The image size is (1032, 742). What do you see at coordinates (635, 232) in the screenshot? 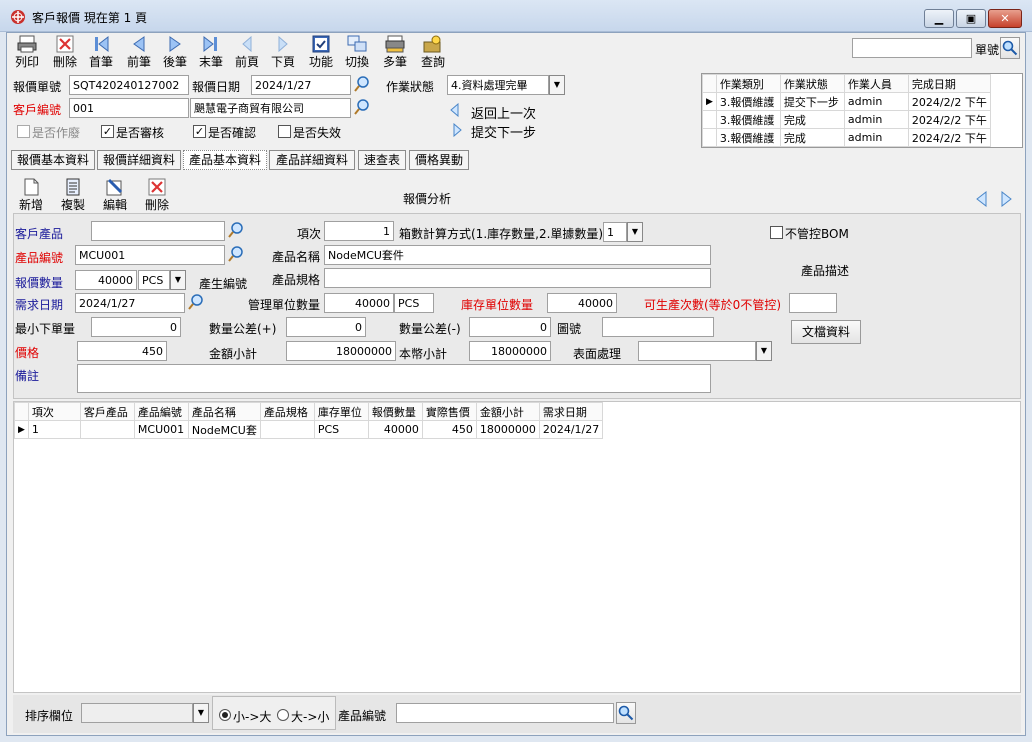
I see `box-calc-dropdown-button: ▼` at bounding box center [635, 232].